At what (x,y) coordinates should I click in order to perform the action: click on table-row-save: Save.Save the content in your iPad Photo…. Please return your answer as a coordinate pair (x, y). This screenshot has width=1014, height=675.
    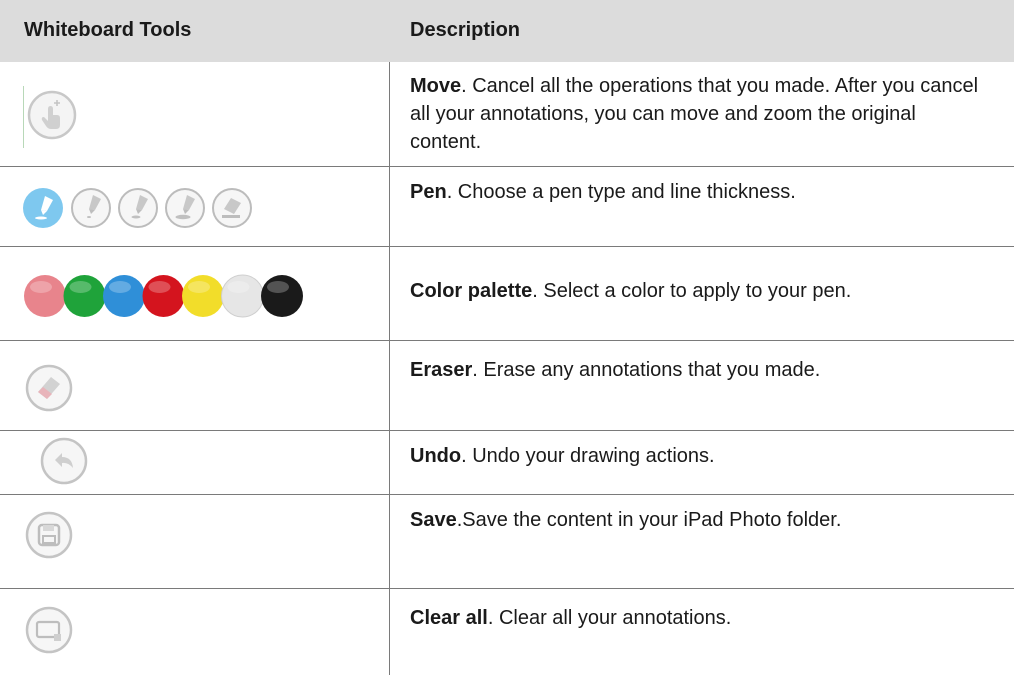
    Looking at the image, I should click on (507, 541).